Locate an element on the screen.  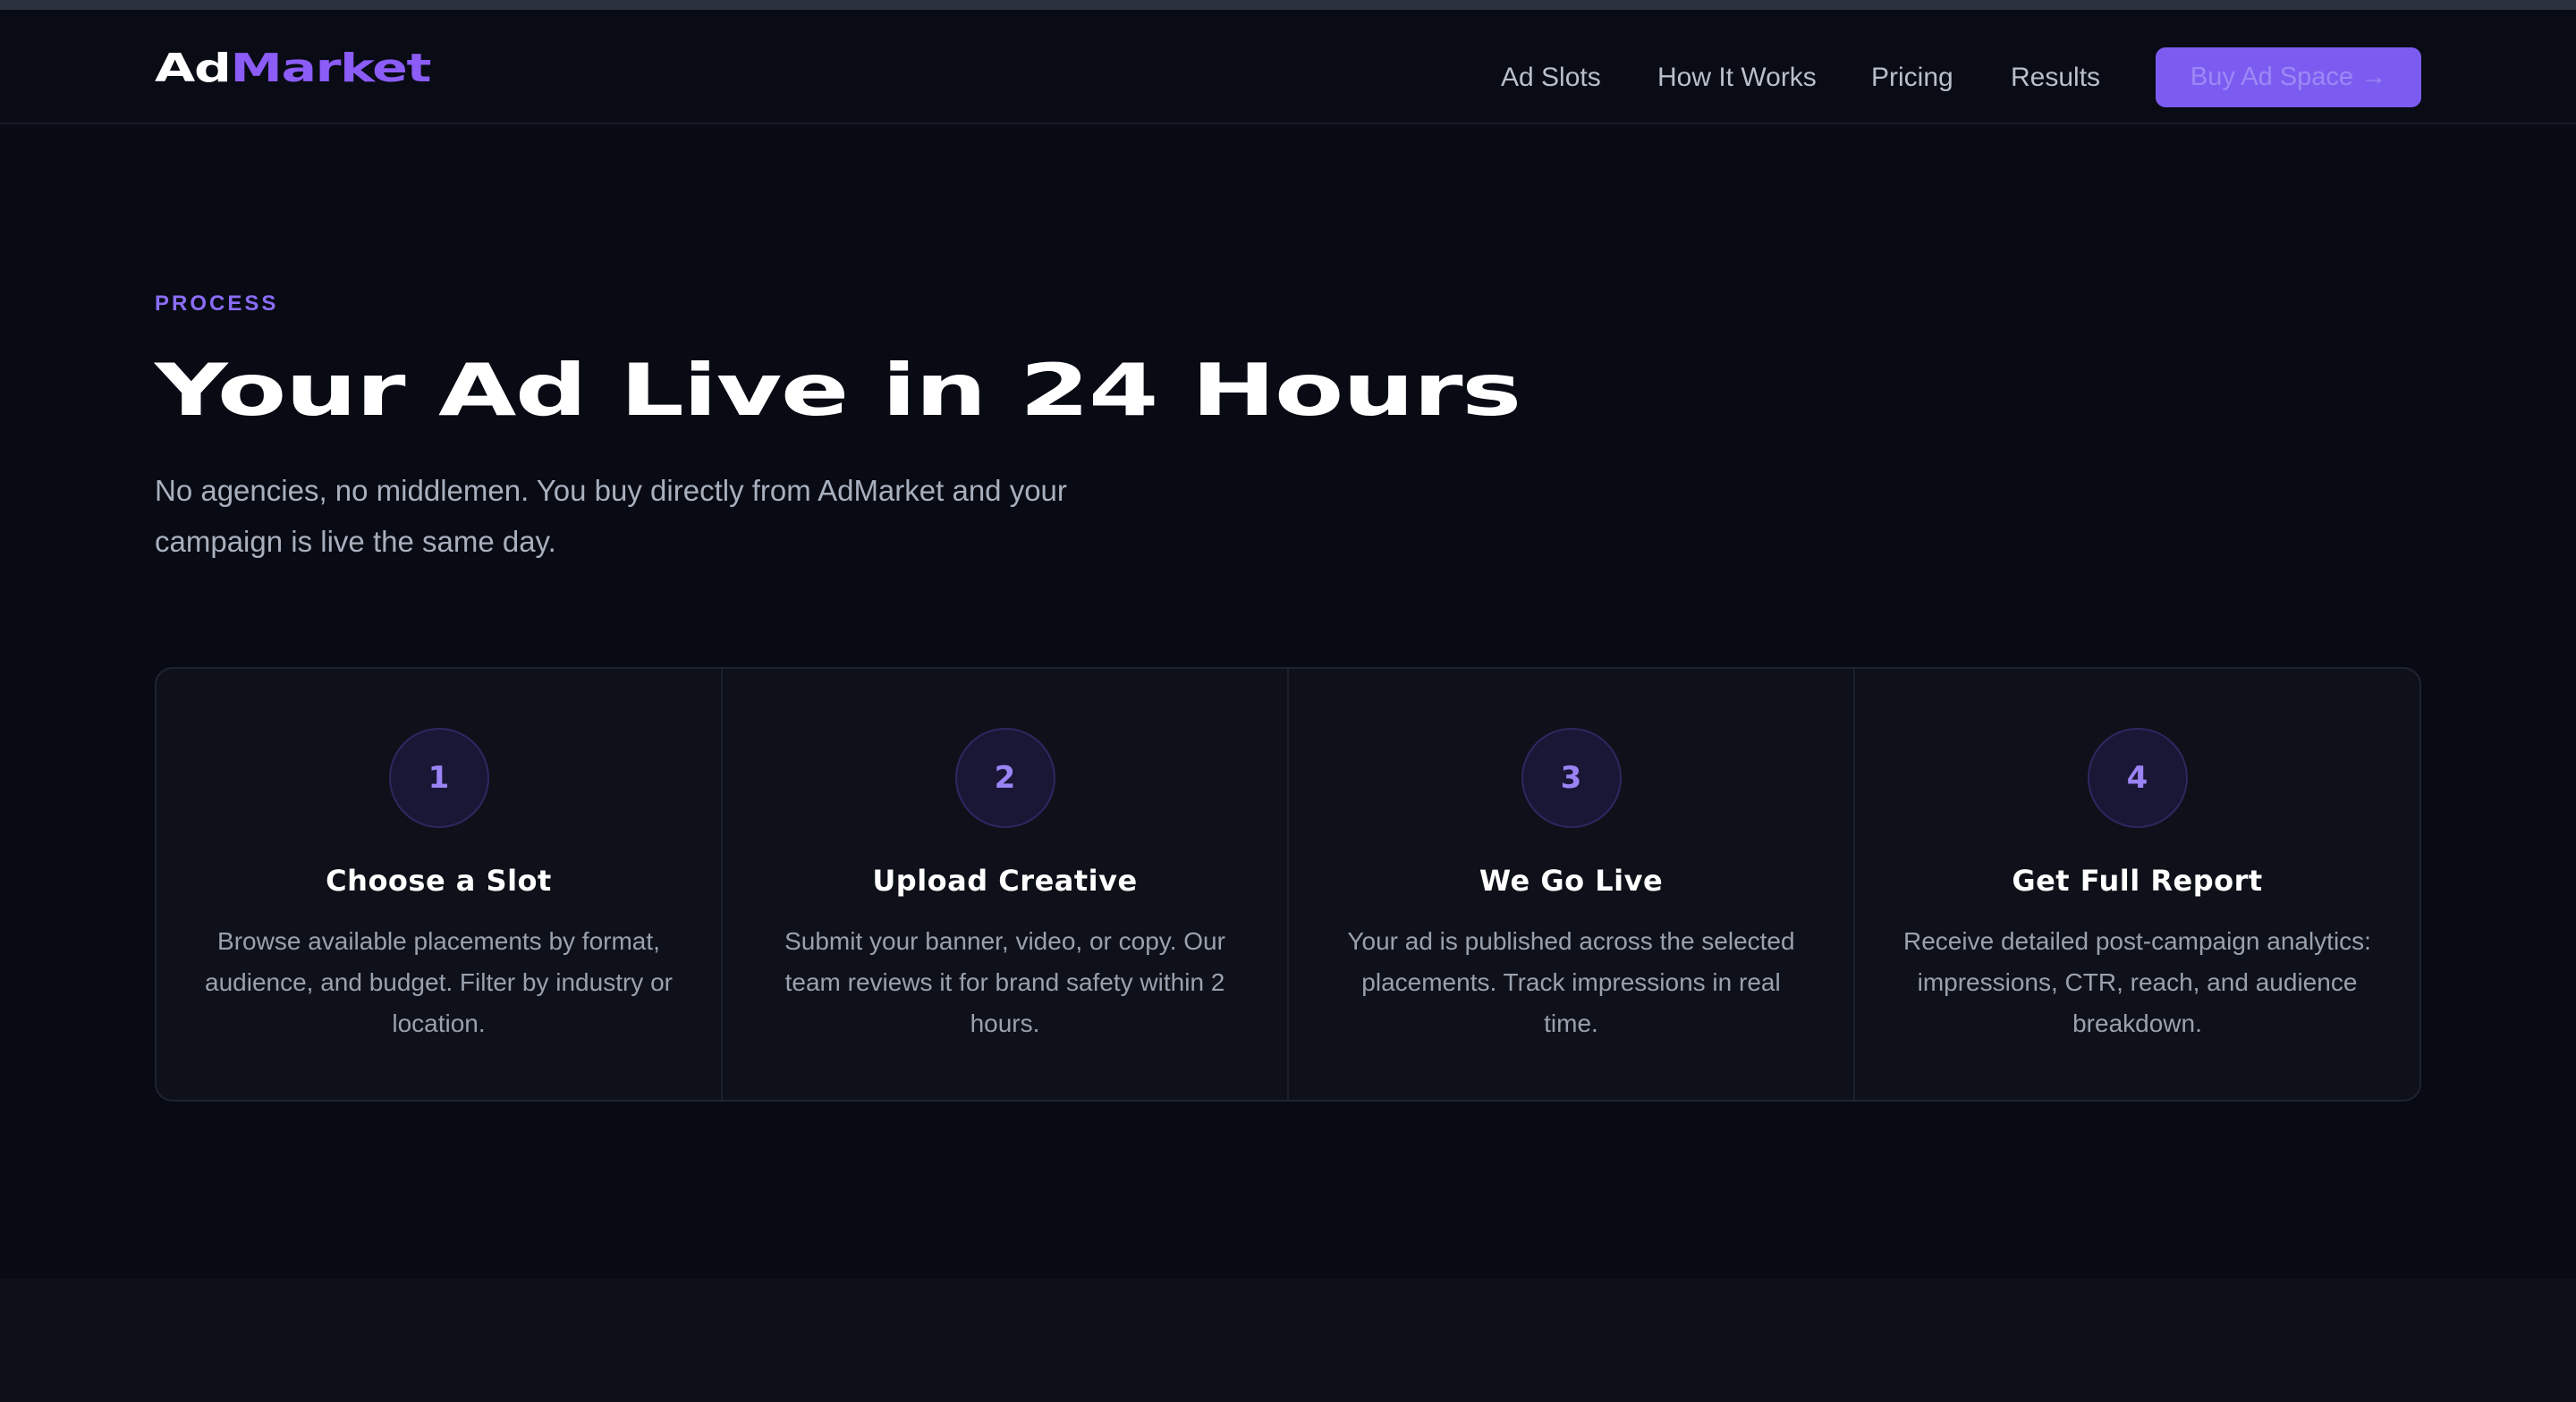
buy-ad-space-button: Buy Ad Space → is located at coordinates (2288, 77).